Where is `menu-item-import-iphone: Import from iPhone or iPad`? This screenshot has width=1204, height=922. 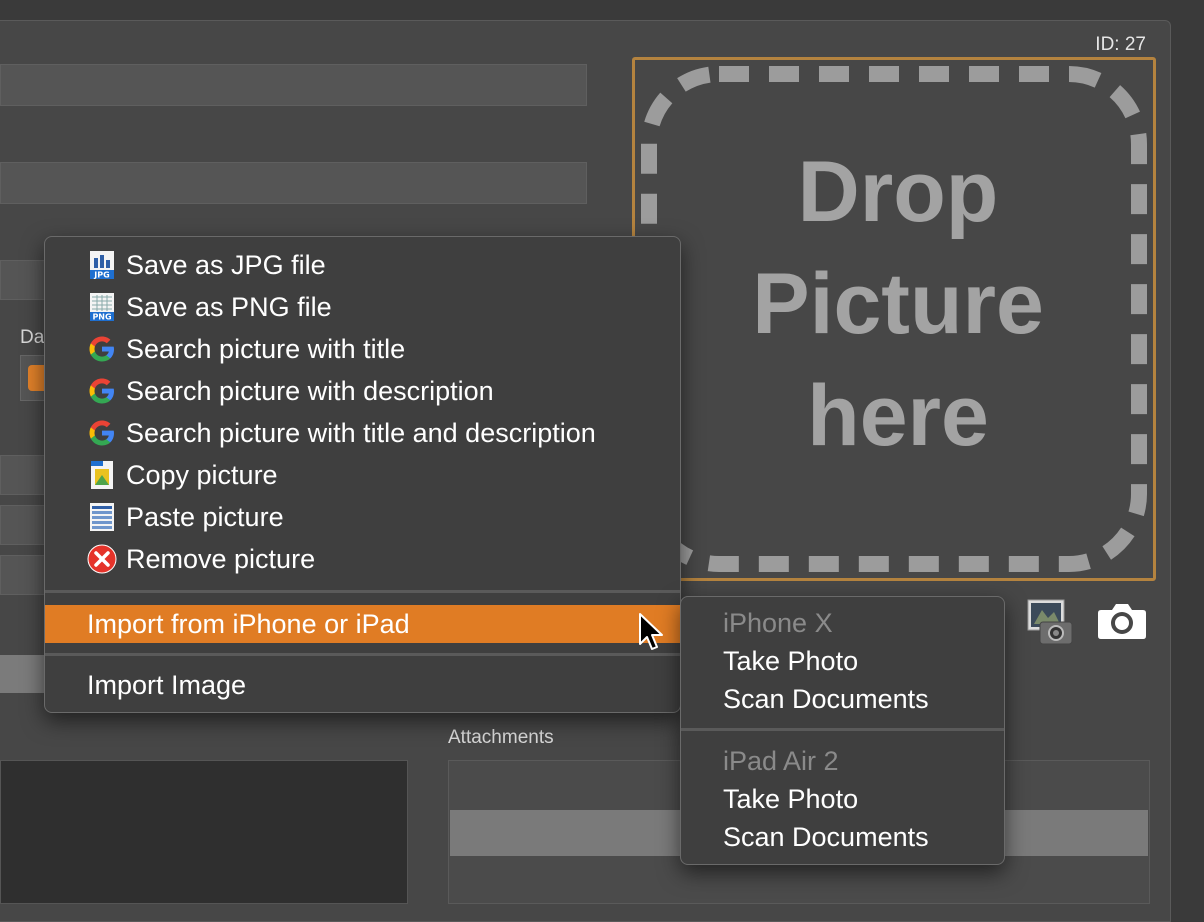
menu-item-import-iphone: Import from iPhone or iPad is located at coordinates (362, 624).